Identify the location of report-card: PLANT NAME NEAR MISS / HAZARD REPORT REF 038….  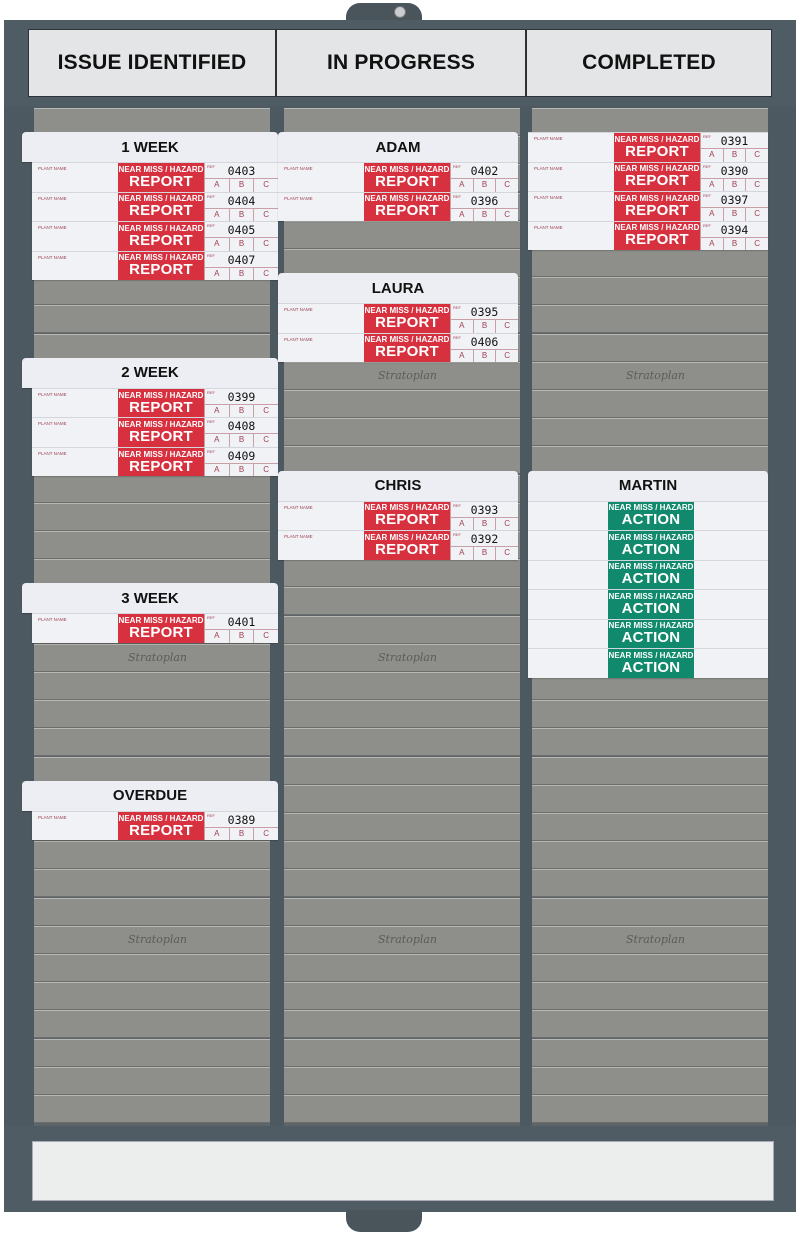
(155, 825).